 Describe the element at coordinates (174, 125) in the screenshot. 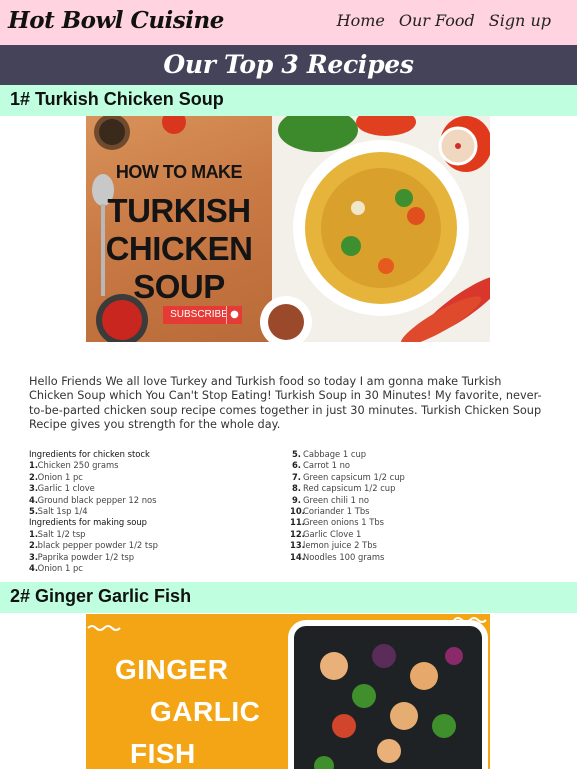

I see `tomato` at that location.